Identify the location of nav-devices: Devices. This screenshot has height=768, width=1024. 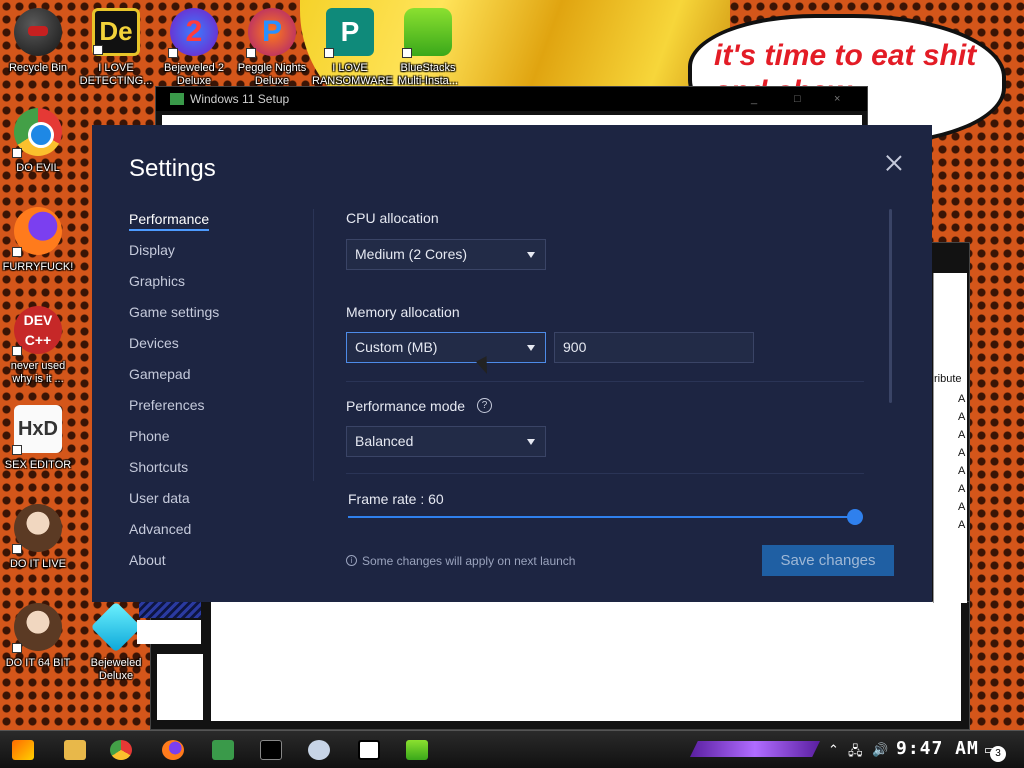
(174, 350).